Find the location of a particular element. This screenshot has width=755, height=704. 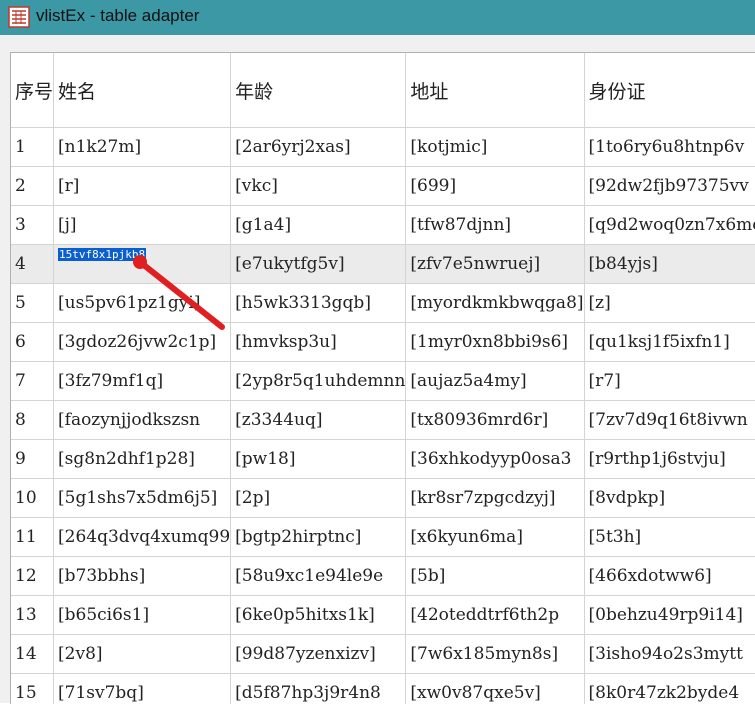

column-header: 年龄 is located at coordinates (318, 90).